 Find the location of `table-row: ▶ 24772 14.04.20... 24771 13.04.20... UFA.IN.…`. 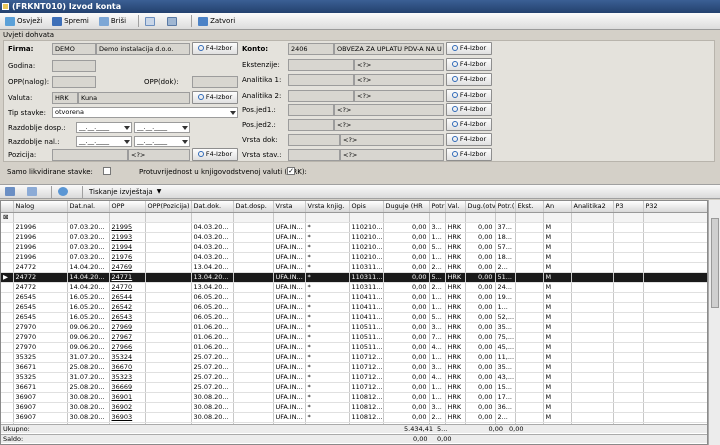

table-row: ▶ 24772 14.04.20... 24771 13.04.20... UFA.IN.… is located at coordinates (354, 277).